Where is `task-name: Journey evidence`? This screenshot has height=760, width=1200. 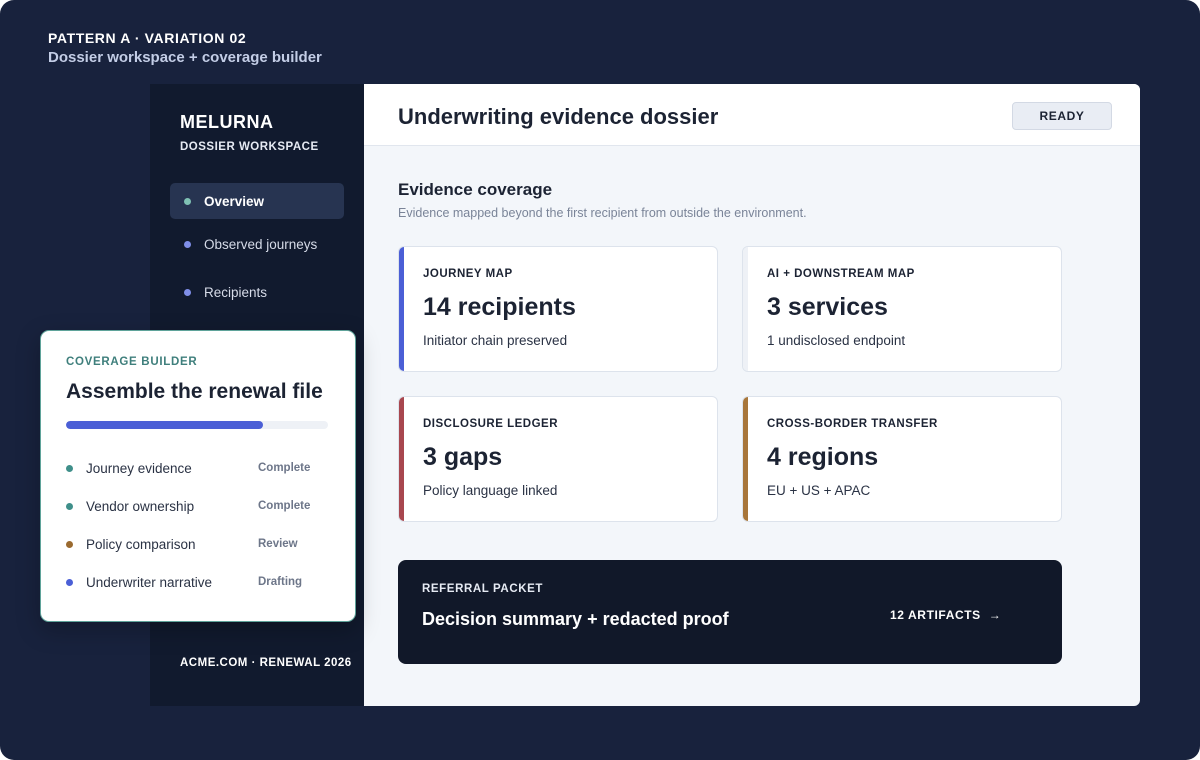
task-name: Journey evidence is located at coordinates (139, 468).